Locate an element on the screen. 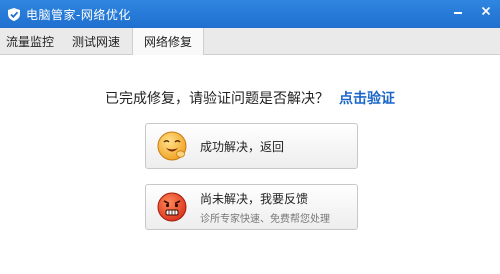 The width and height of the screenshot is (500, 274). title-bar: 电脑管家-网络优化 is located at coordinates (250, 14).